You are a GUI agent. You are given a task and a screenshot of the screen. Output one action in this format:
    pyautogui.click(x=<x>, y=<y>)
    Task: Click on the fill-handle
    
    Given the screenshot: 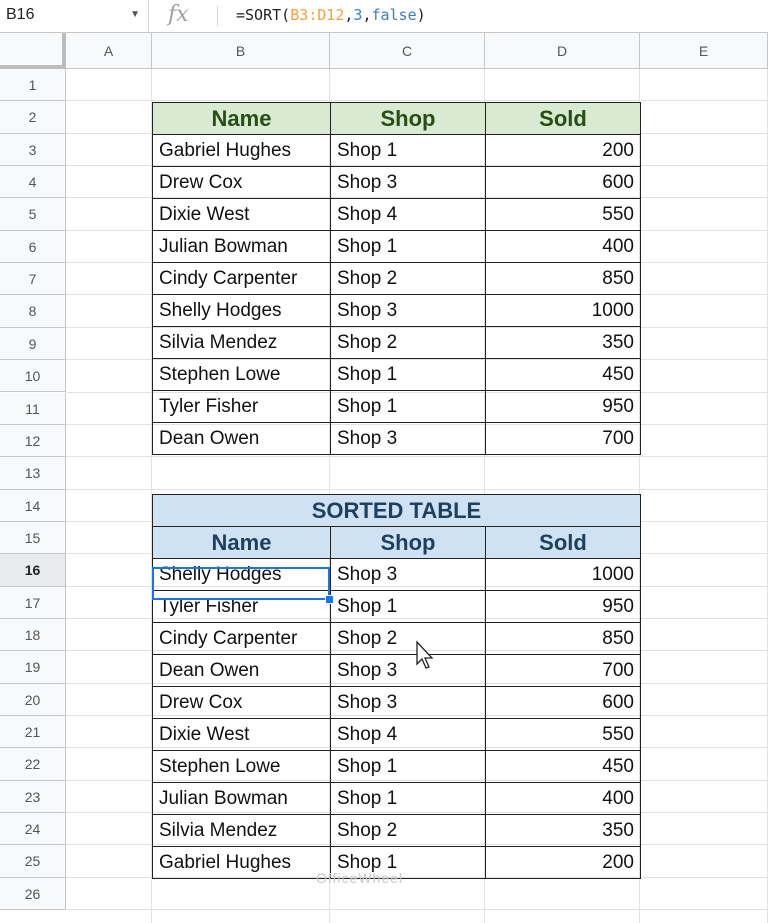 What is the action you would take?
    pyautogui.click(x=329, y=599)
    